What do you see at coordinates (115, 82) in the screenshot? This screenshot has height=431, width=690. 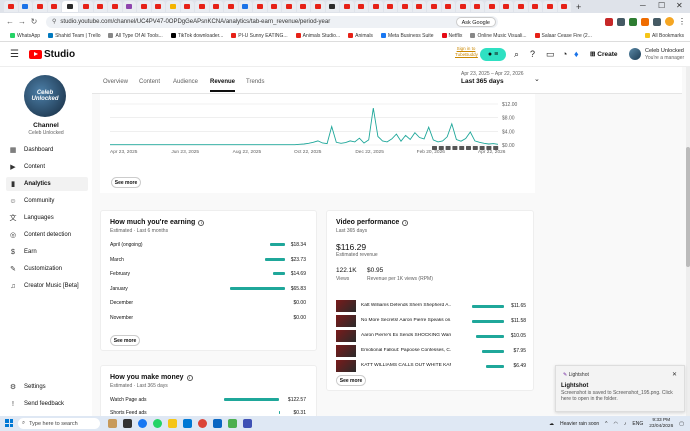 I see `tab-overview: Overview` at bounding box center [115, 82].